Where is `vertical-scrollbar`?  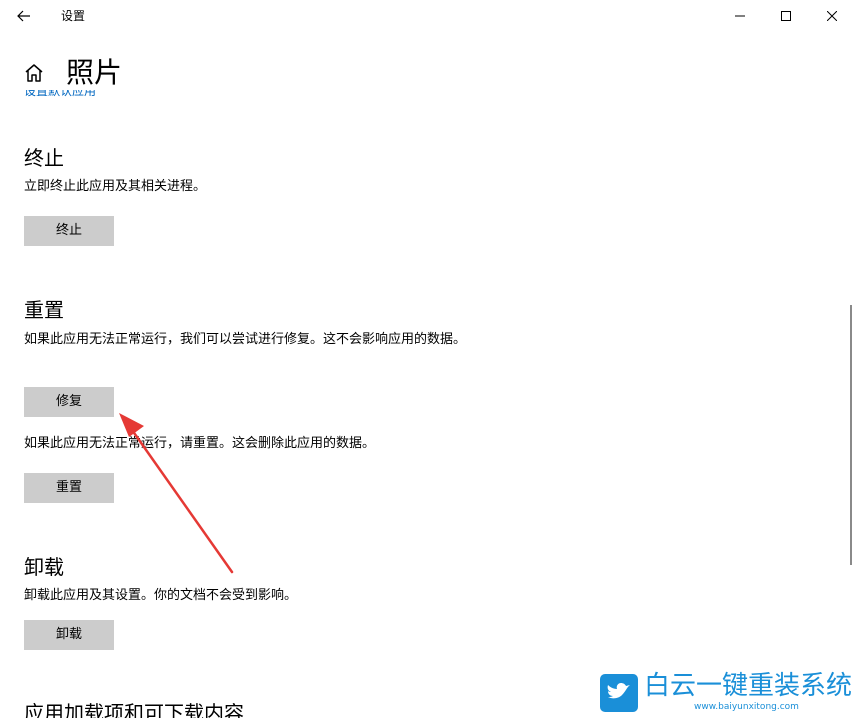
vertical-scrollbar is located at coordinates (851, 435).